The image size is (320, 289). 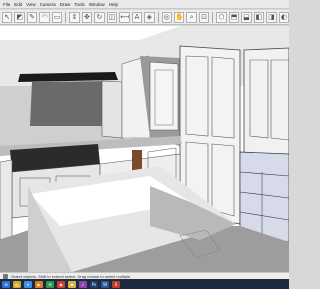 What do you see at coordinates (221, 17) in the screenshot?
I see `iso-view-icon: ⬡` at bounding box center [221, 17].